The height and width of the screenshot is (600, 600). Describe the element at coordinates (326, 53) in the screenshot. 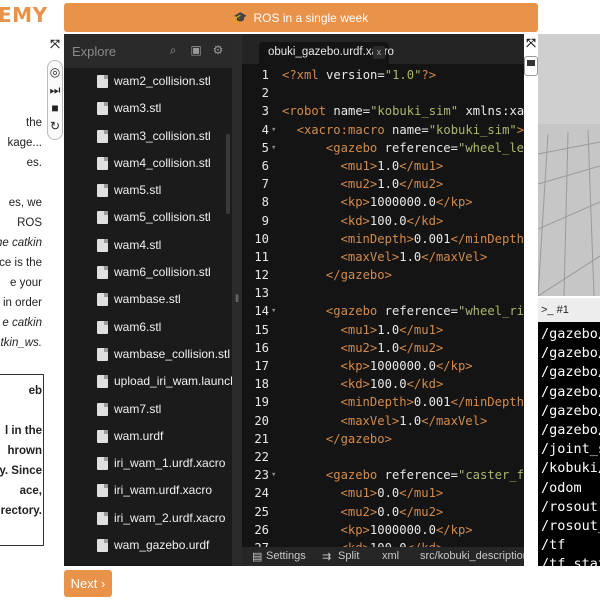

I see `editor-tab: obuki_gazebo.urdf.xacro x` at that location.